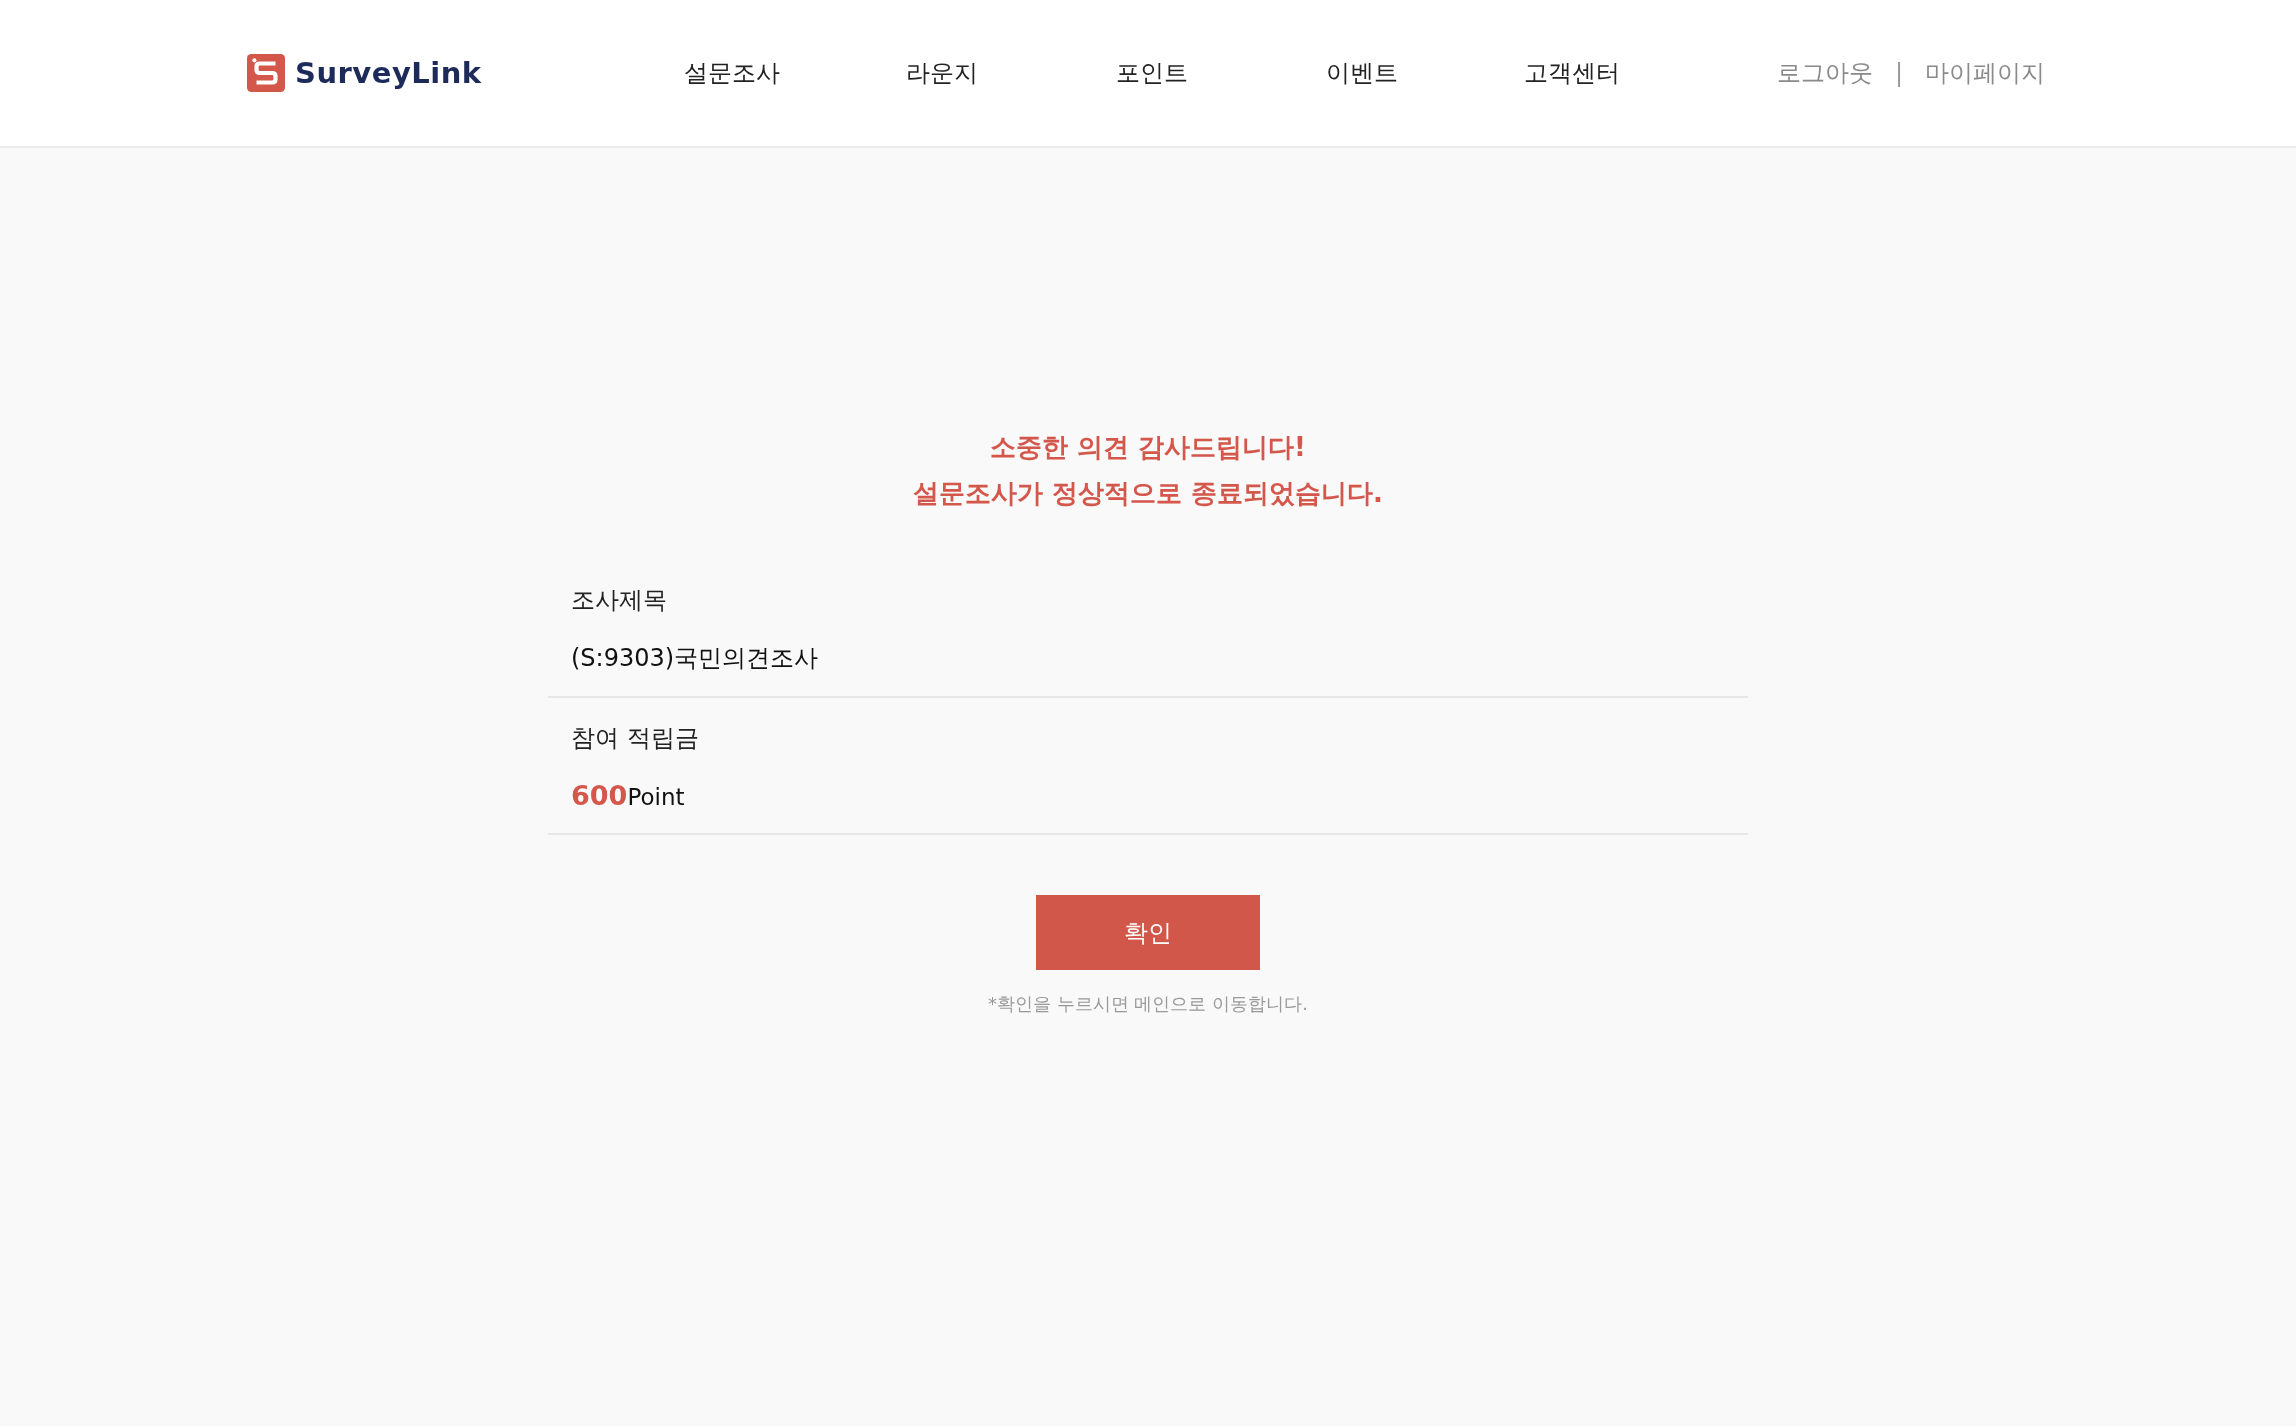  What do you see at coordinates (635, 738) in the screenshot?
I see `field-label: 참여 적립금` at bounding box center [635, 738].